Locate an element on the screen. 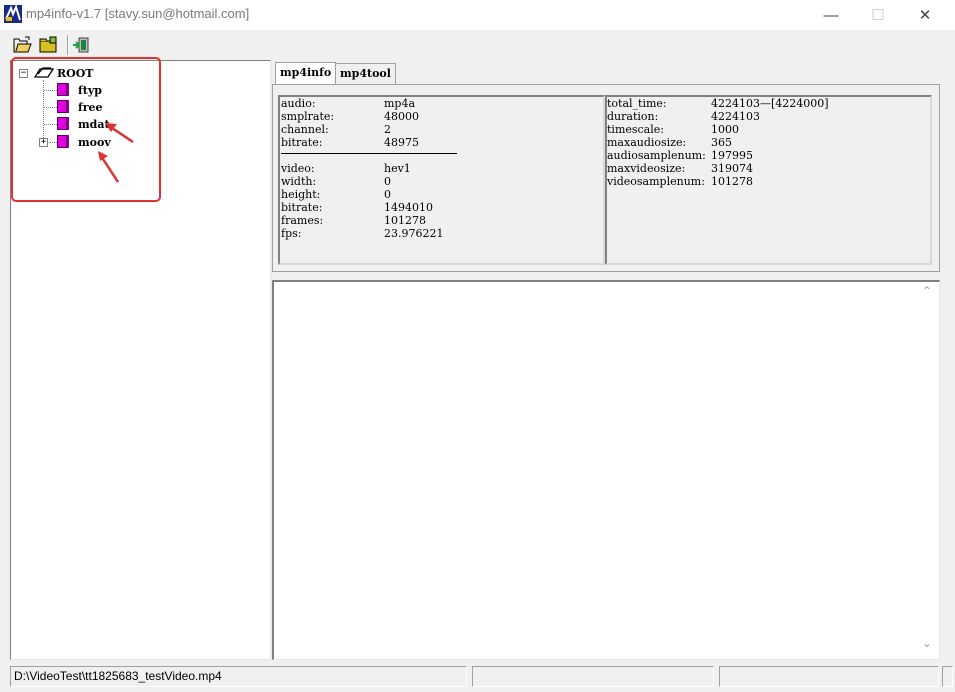  scroll-up-icon: ⌃ is located at coordinates (927, 291).